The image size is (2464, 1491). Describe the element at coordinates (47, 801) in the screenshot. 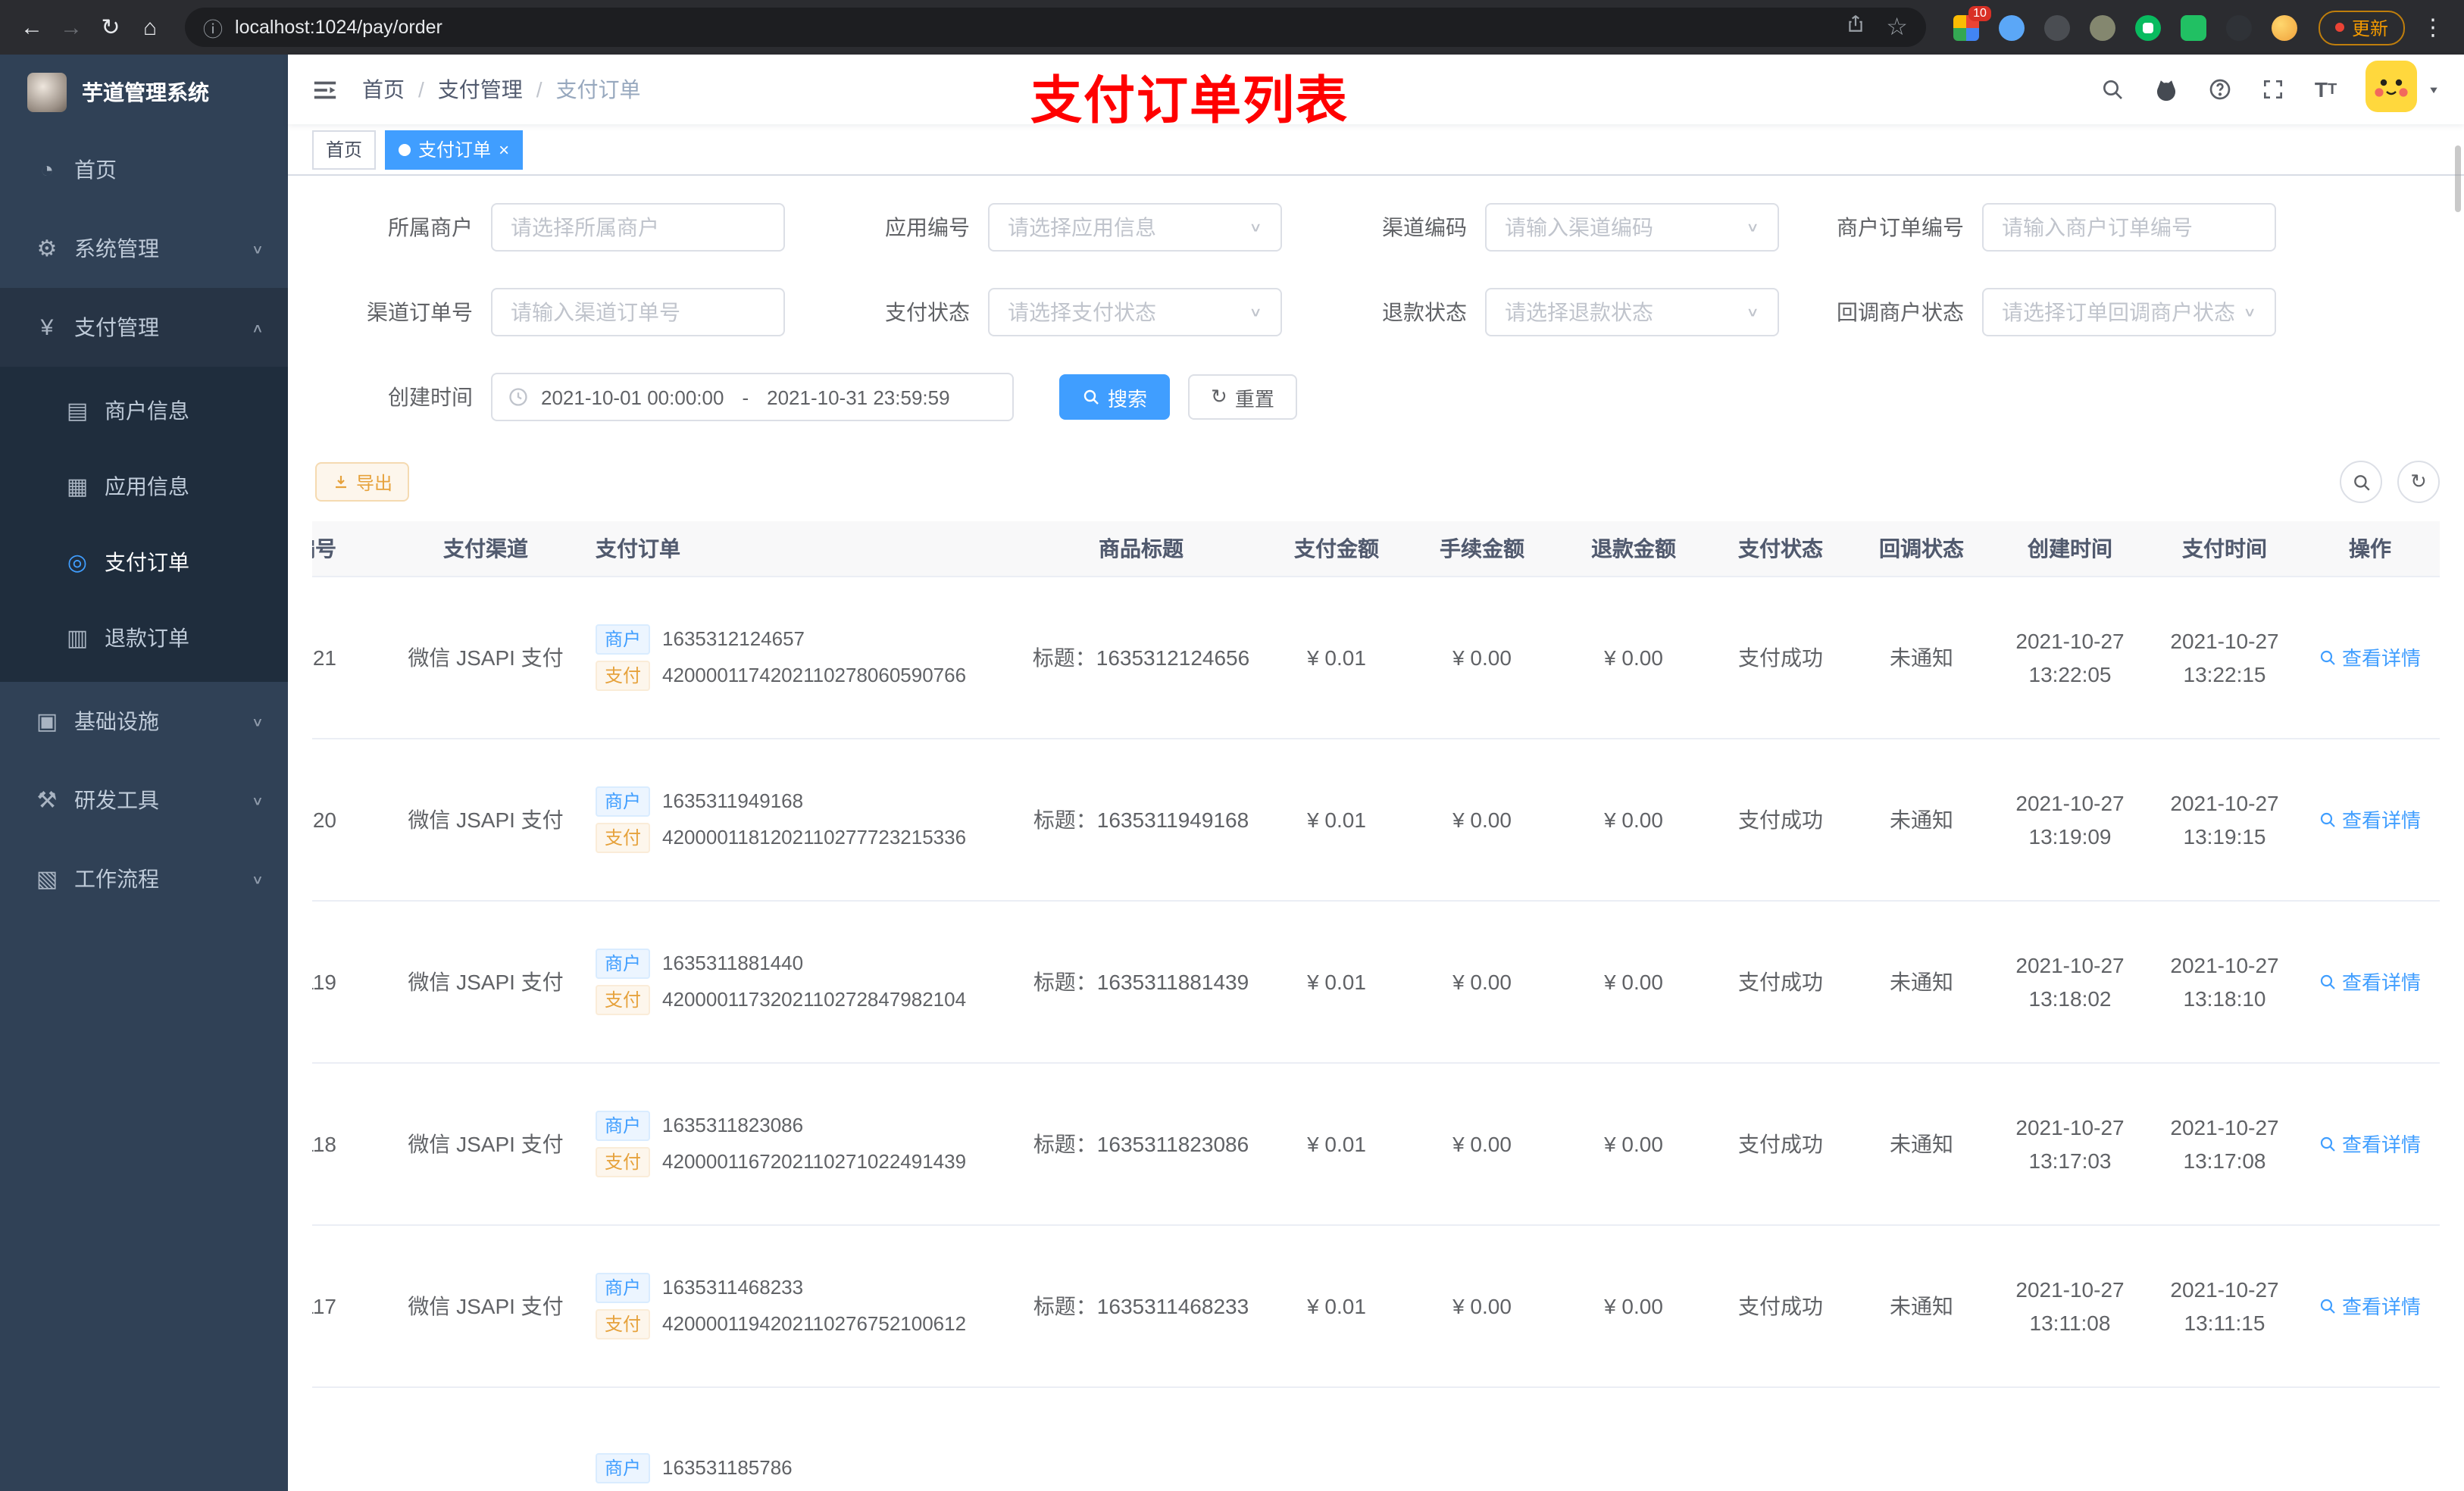

I see `tools-icon: ⚒` at that location.